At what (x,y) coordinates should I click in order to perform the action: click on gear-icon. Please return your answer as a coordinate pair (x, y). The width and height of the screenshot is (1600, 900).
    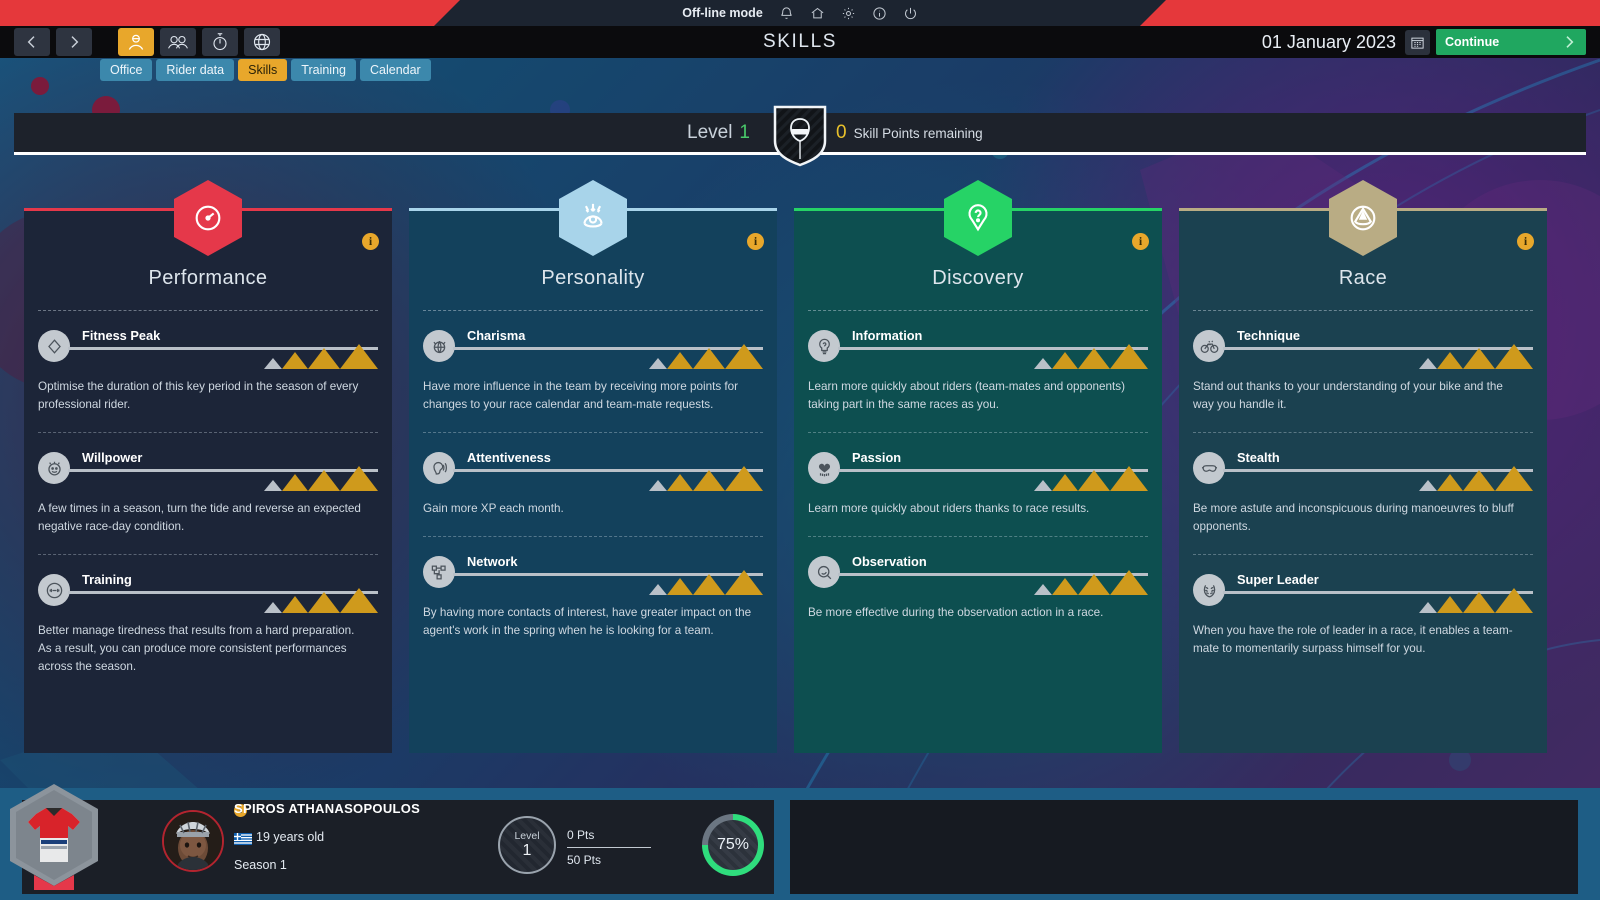
    Looking at the image, I should click on (848, 13).